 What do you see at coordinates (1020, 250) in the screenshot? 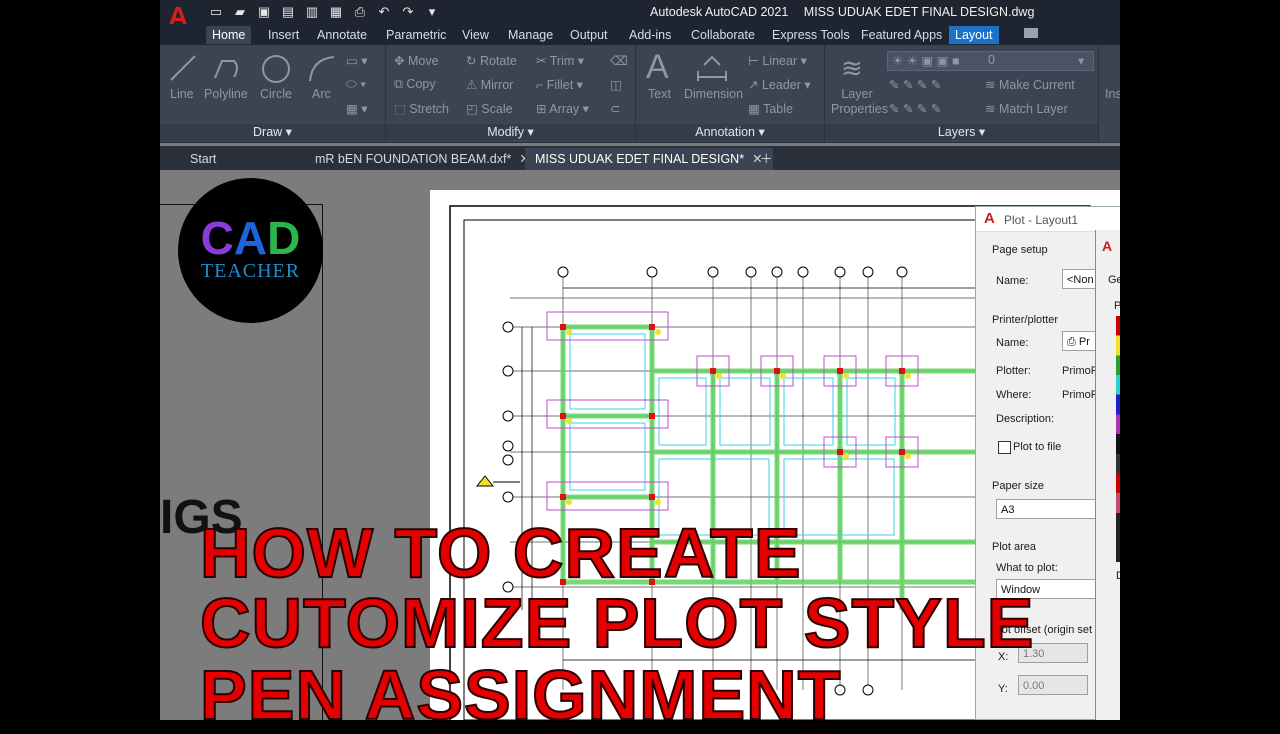
I see `page-setup-label: Page setup` at bounding box center [1020, 250].